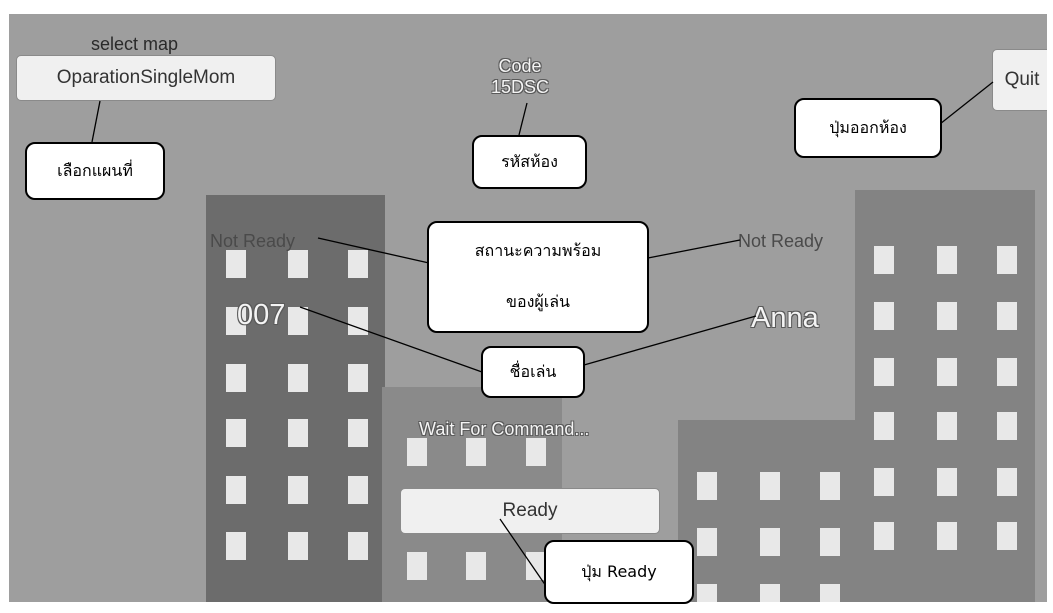 This screenshot has width=1053, height=613. Describe the element at coordinates (529, 162) in the screenshot. I see `callout-room-code: รหัสห้อง` at that location.